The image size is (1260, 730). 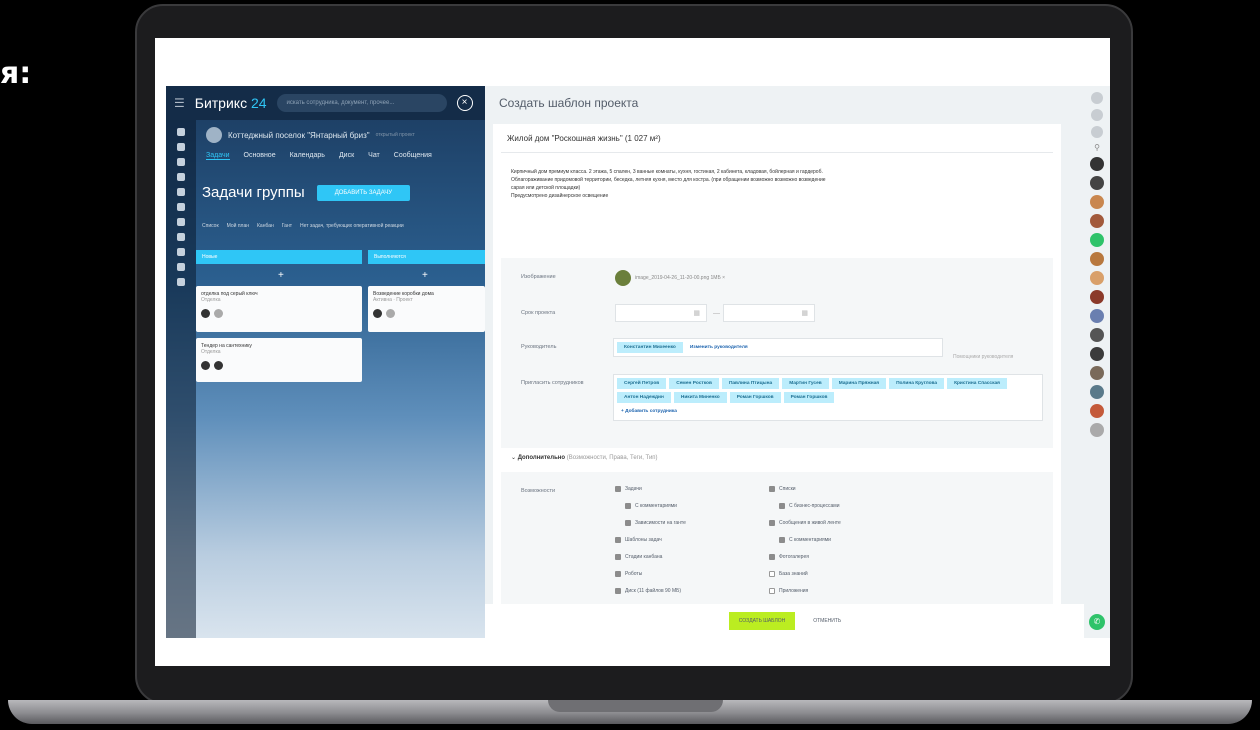 What do you see at coordinates (827, 621) in the screenshot?
I see `cancel-button: ОТМЕНИТЬ` at bounding box center [827, 621].